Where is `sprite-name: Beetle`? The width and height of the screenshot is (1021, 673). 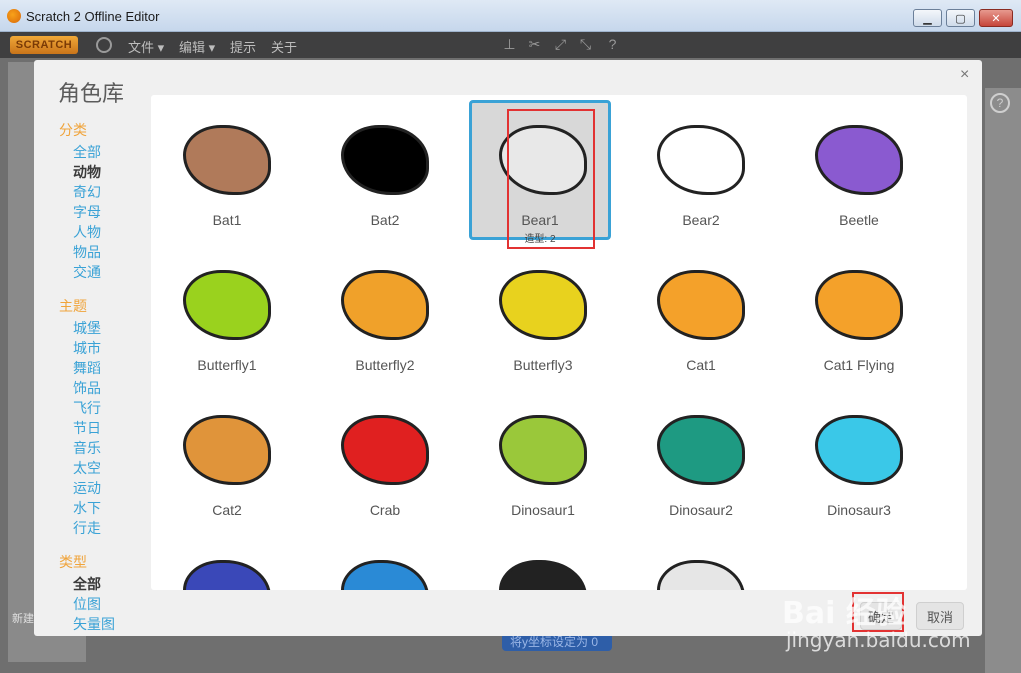 sprite-name: Beetle is located at coordinates (859, 220).